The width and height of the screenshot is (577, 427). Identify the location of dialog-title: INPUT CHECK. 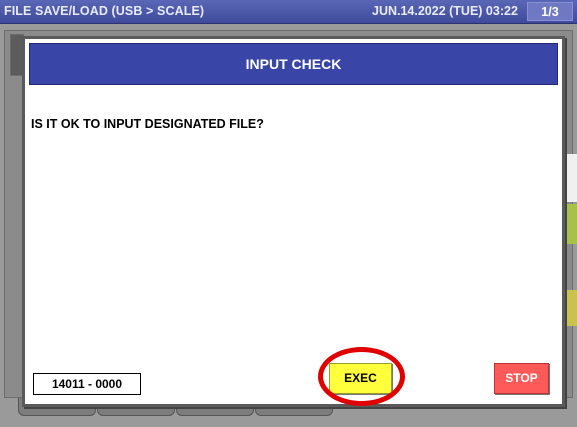
(293, 64).